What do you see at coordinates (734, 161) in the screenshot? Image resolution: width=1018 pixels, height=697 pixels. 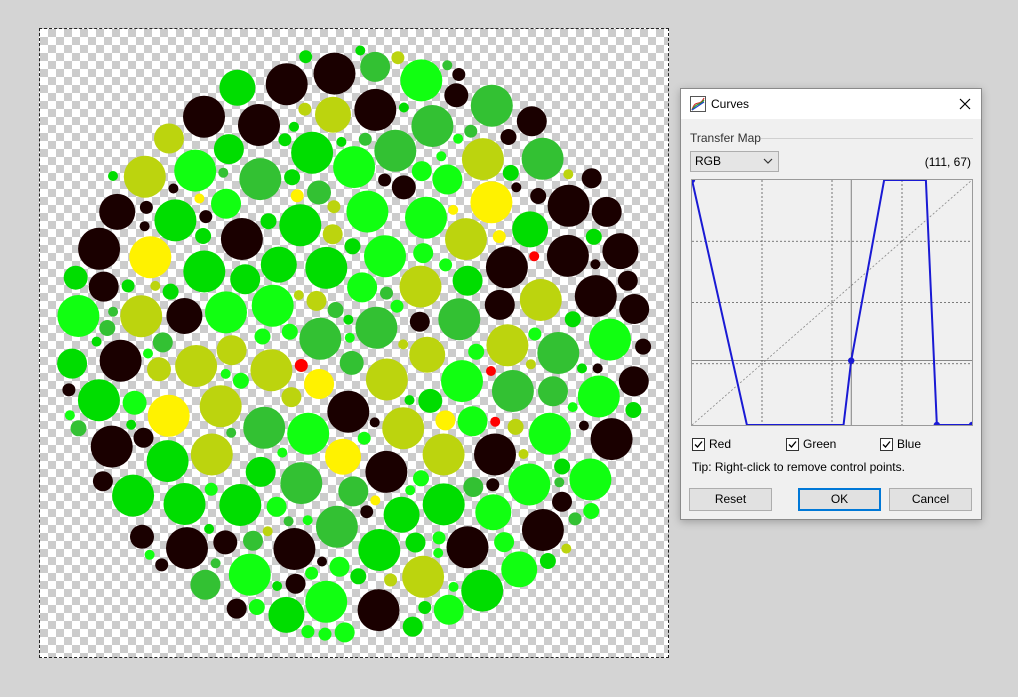 I see `mode-select: RGB` at bounding box center [734, 161].